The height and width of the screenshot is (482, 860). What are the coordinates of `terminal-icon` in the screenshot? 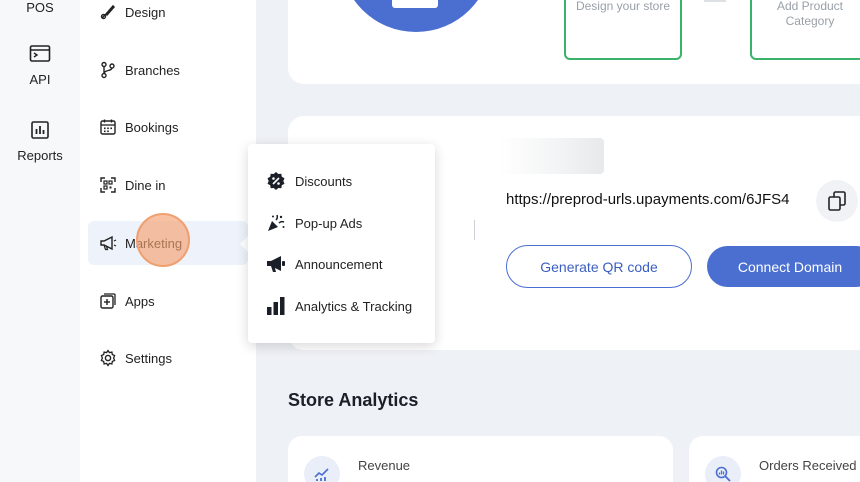 It's located at (40, 53).